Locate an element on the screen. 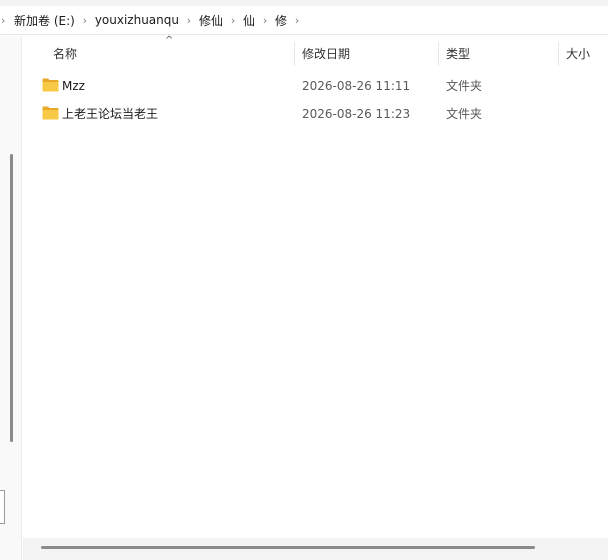 Image resolution: width=608 pixels, height=560 pixels. breadcrumb-item-xiu: 修 is located at coordinates (281, 20).